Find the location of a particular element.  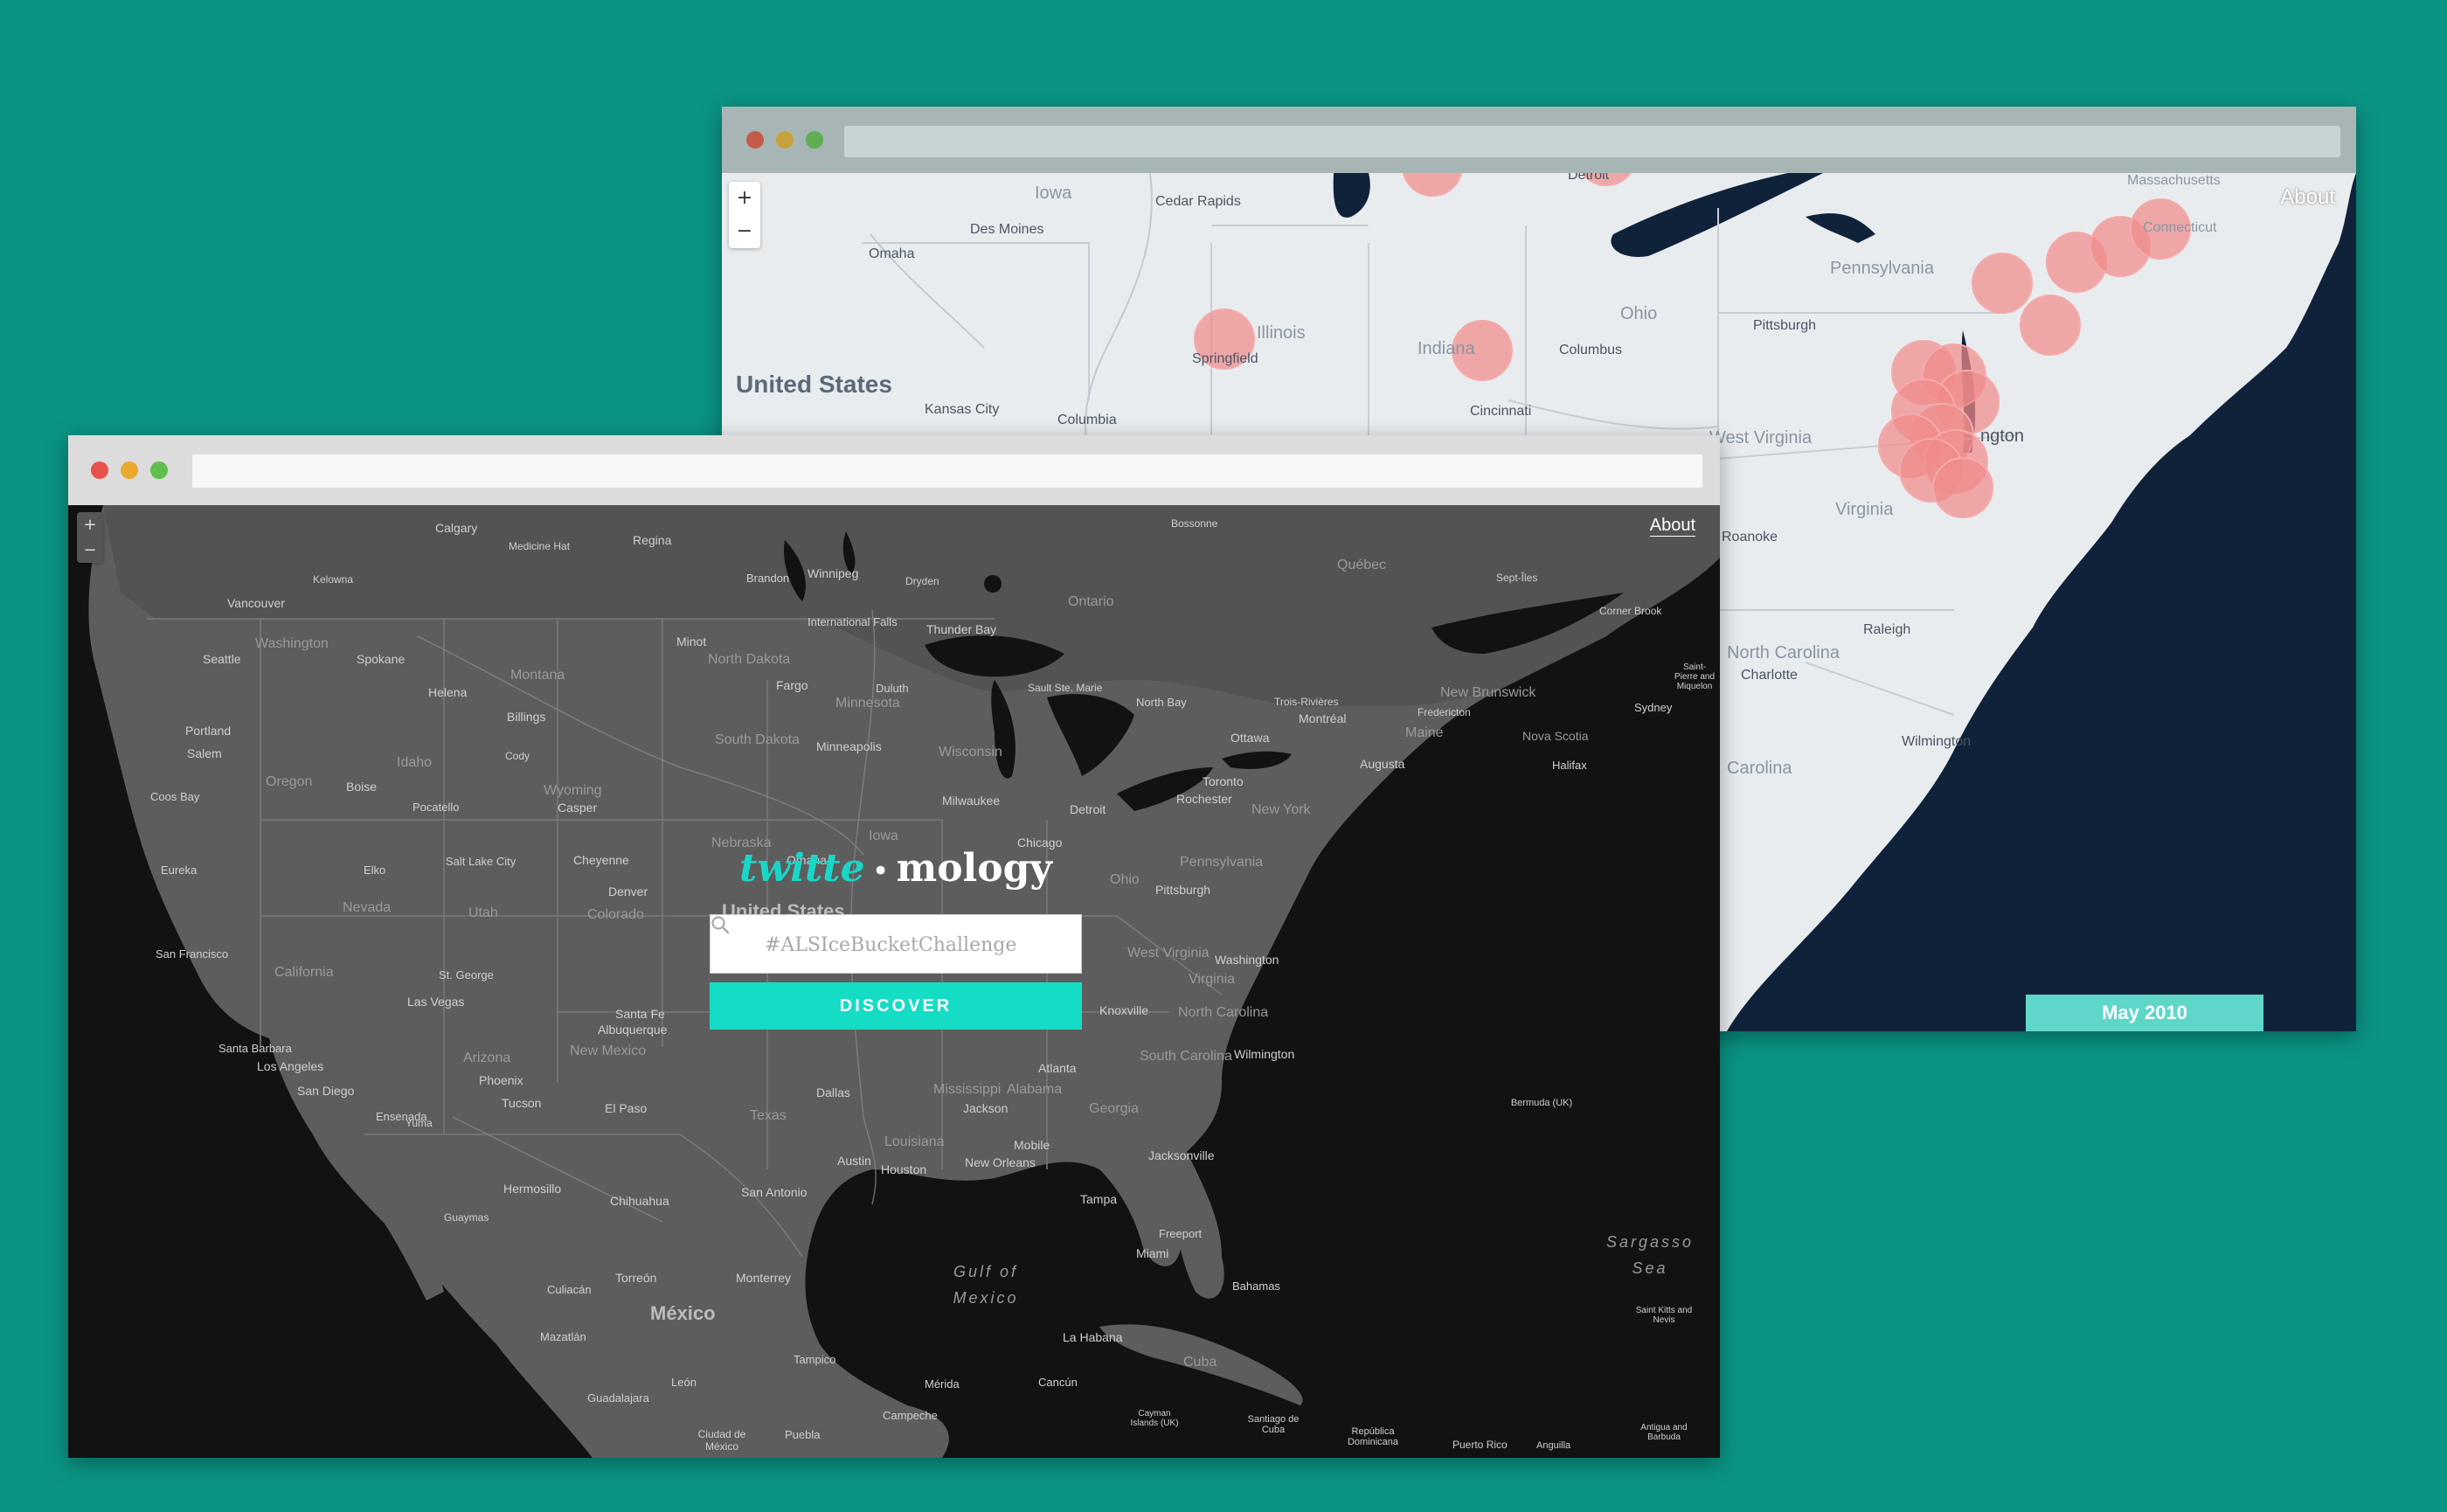

logo-right-text: mology is located at coordinates (974, 868).